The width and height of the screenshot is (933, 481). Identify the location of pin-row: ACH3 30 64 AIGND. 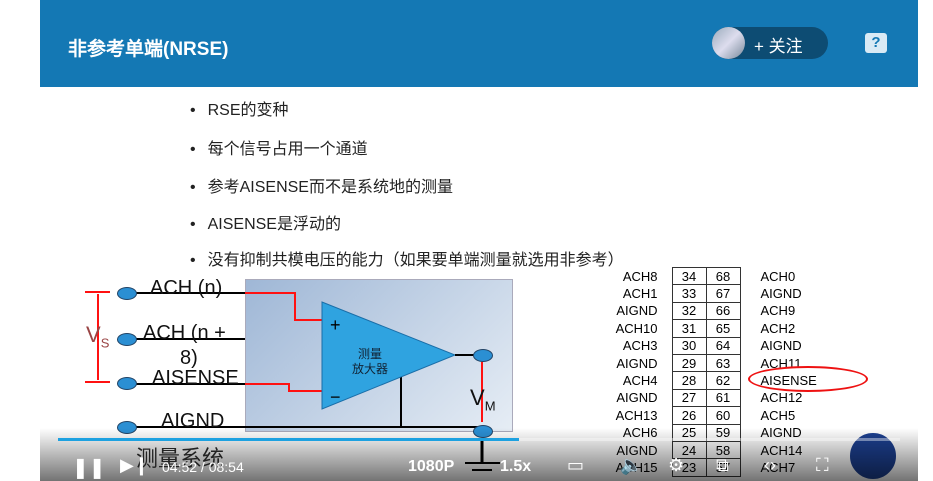
(721, 345).